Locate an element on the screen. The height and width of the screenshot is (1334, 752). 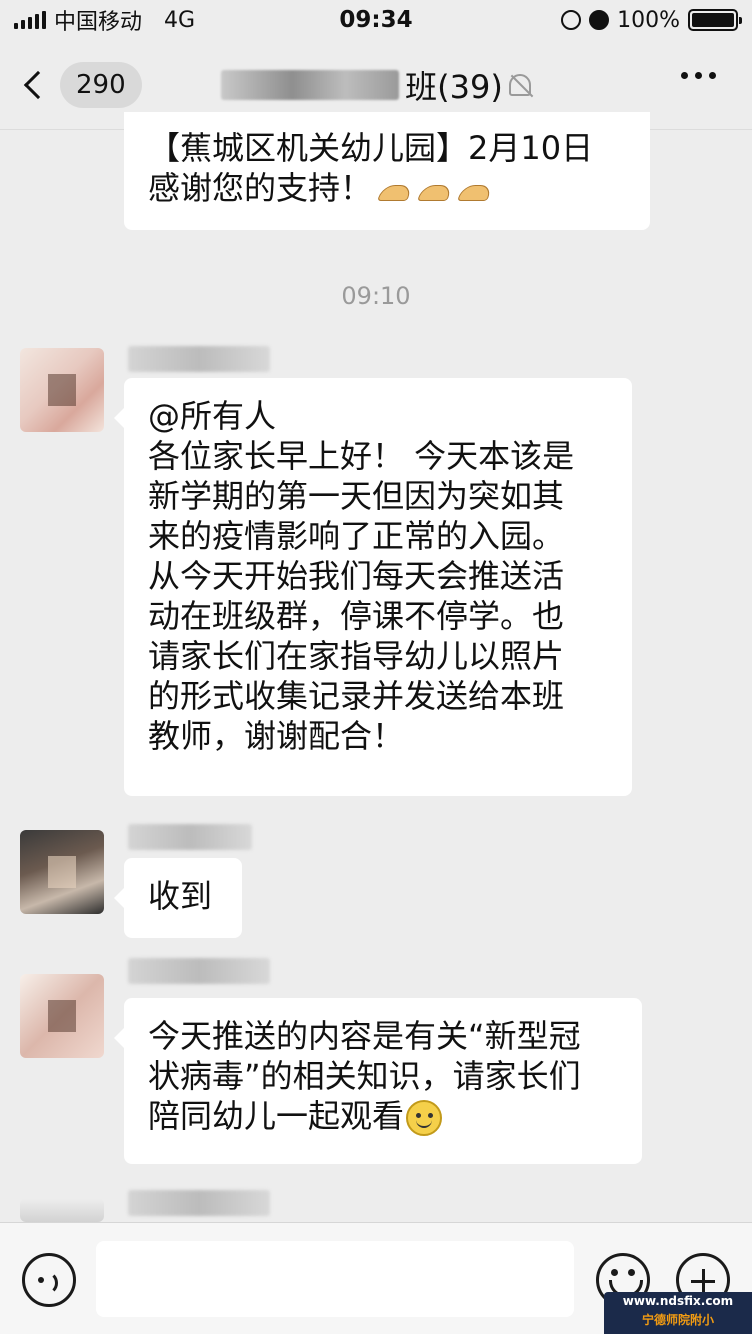
status-right: 100% is located at coordinates (651, 20).